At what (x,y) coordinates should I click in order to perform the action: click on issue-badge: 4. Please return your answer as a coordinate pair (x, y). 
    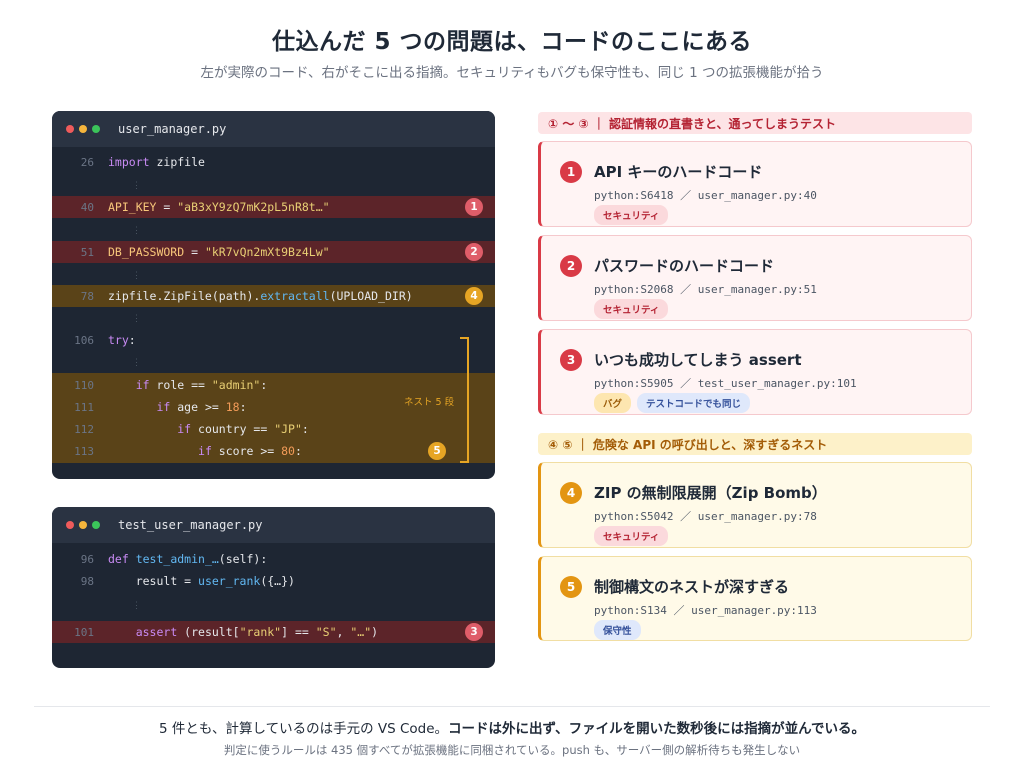
    Looking at the image, I should click on (474, 296).